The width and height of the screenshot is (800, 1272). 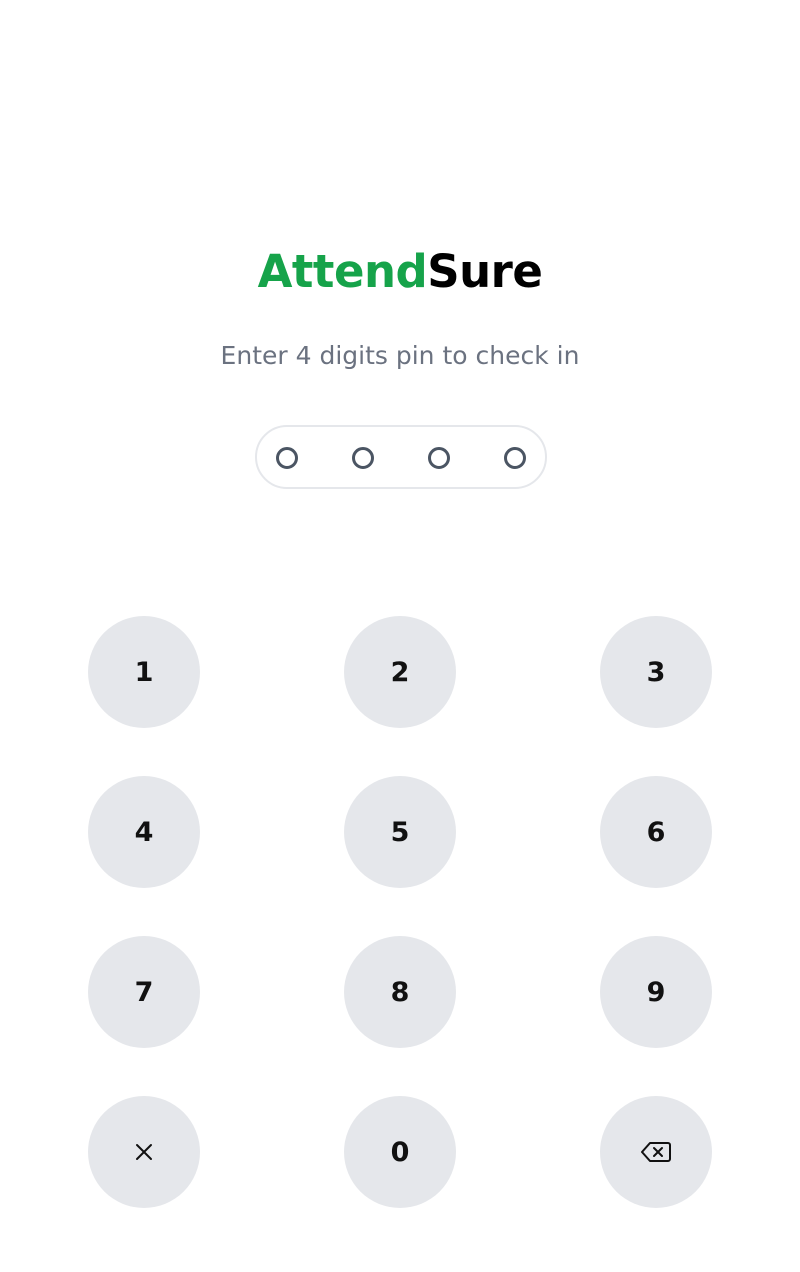 I want to click on backspace-icon, so click(x=656, y=1152).